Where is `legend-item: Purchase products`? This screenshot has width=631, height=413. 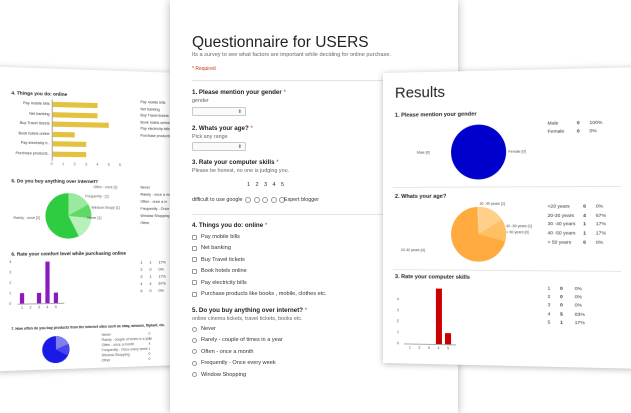
legend-item: Purchase products is located at coordinates (155, 135).